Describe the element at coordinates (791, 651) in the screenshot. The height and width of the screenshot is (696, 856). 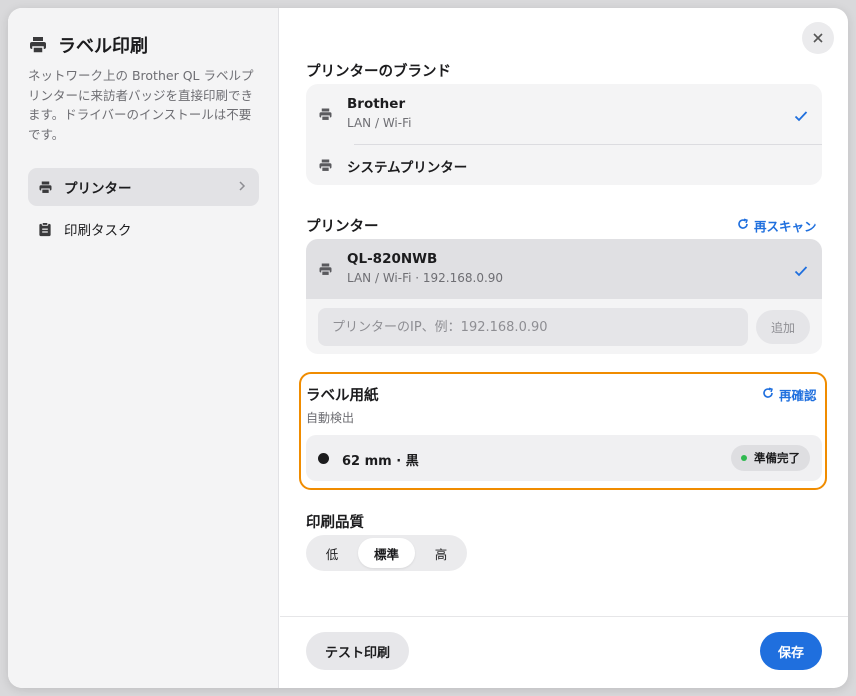
I see `save-button: 保存` at that location.